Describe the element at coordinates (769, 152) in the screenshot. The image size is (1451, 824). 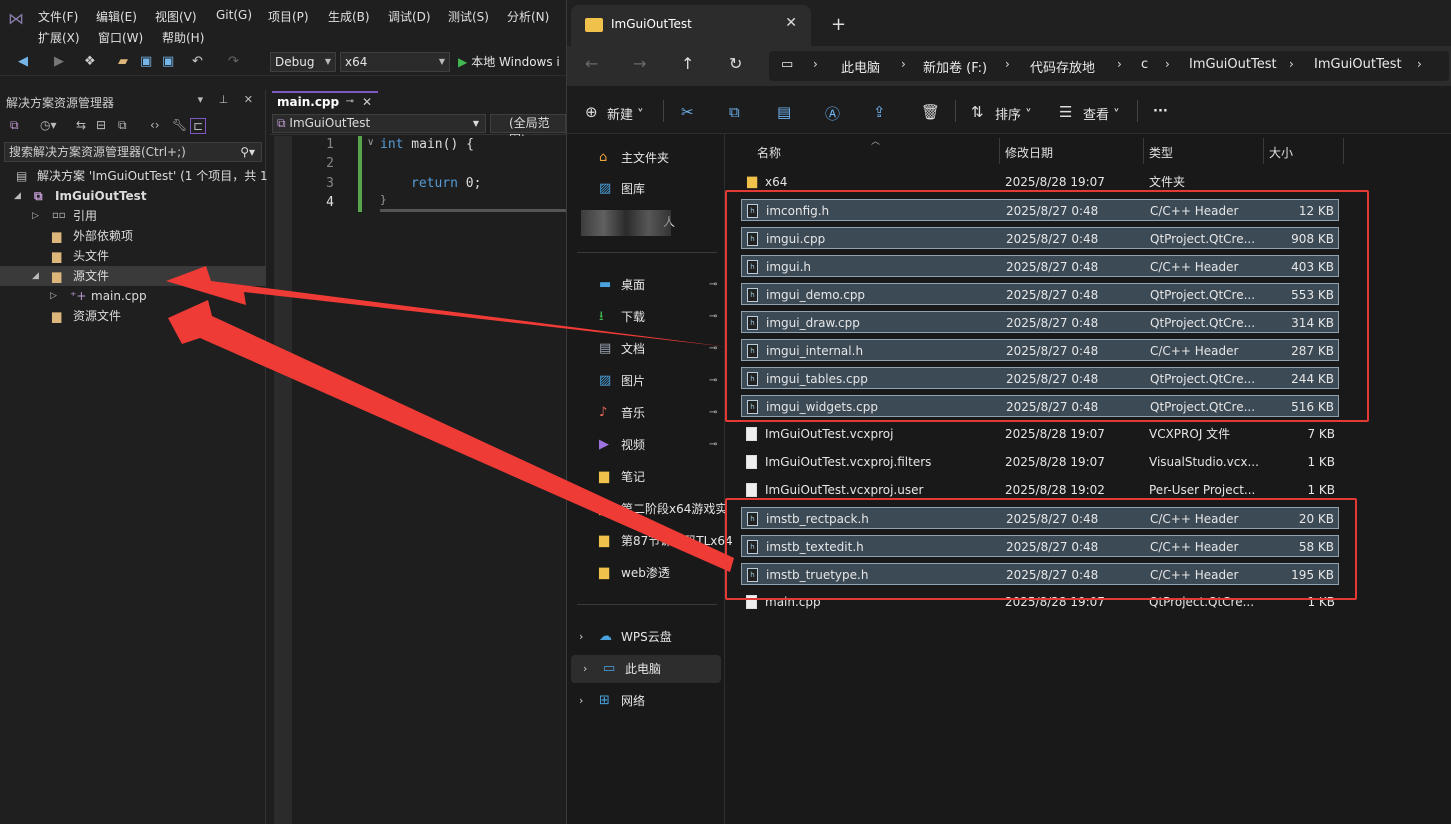
I see `column-header-name: 名称` at that location.